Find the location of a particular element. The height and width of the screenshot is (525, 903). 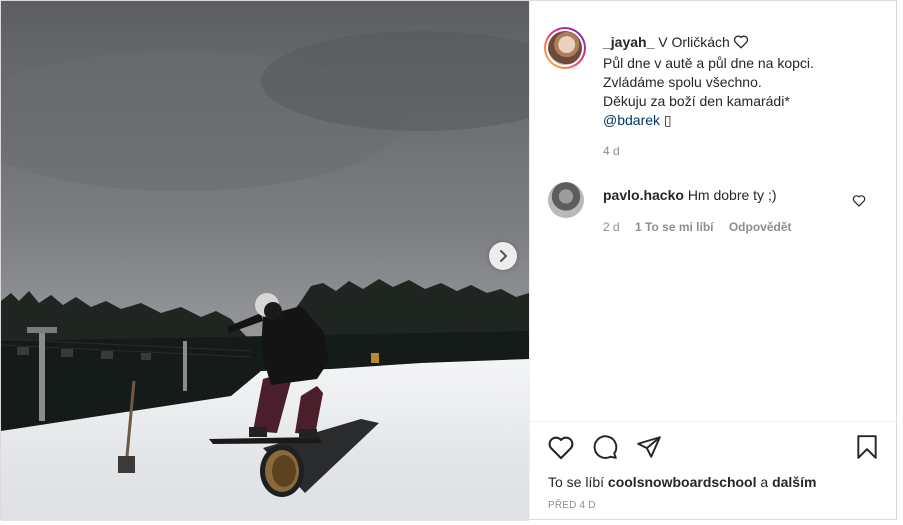

bookmark-icon is located at coordinates (867, 447).